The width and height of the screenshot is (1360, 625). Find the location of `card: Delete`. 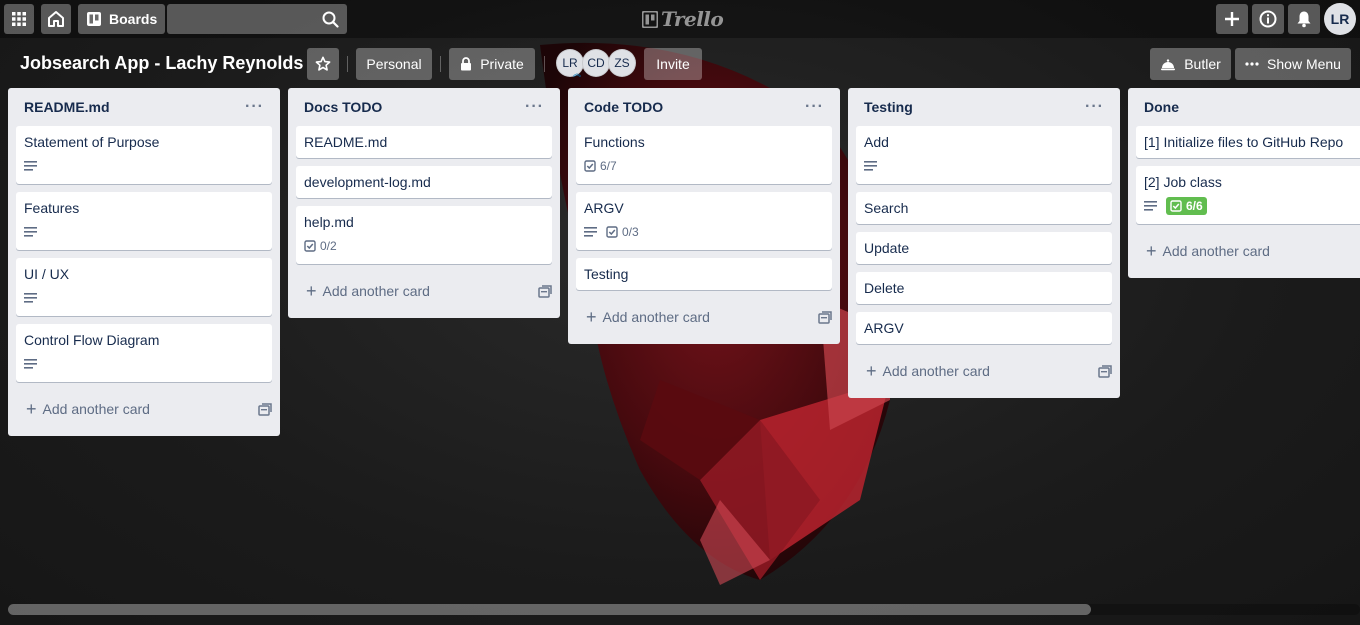

card: Delete is located at coordinates (984, 288).